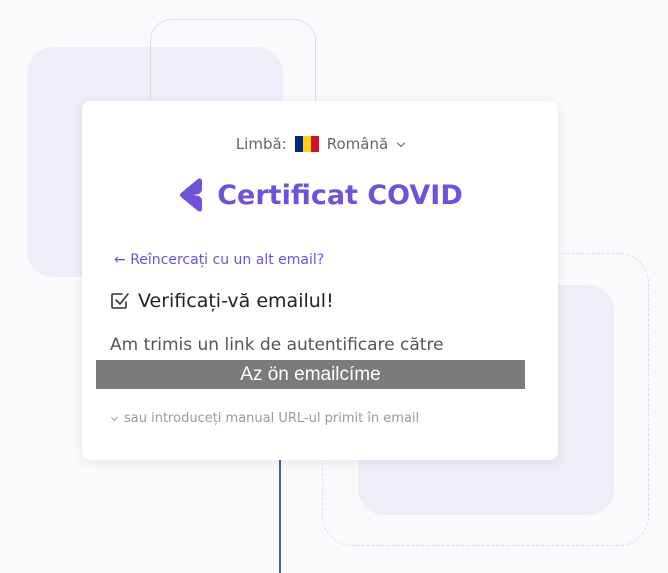 This screenshot has width=668, height=573. Describe the element at coordinates (120, 301) in the screenshot. I see `checkbox-check-icon` at that location.